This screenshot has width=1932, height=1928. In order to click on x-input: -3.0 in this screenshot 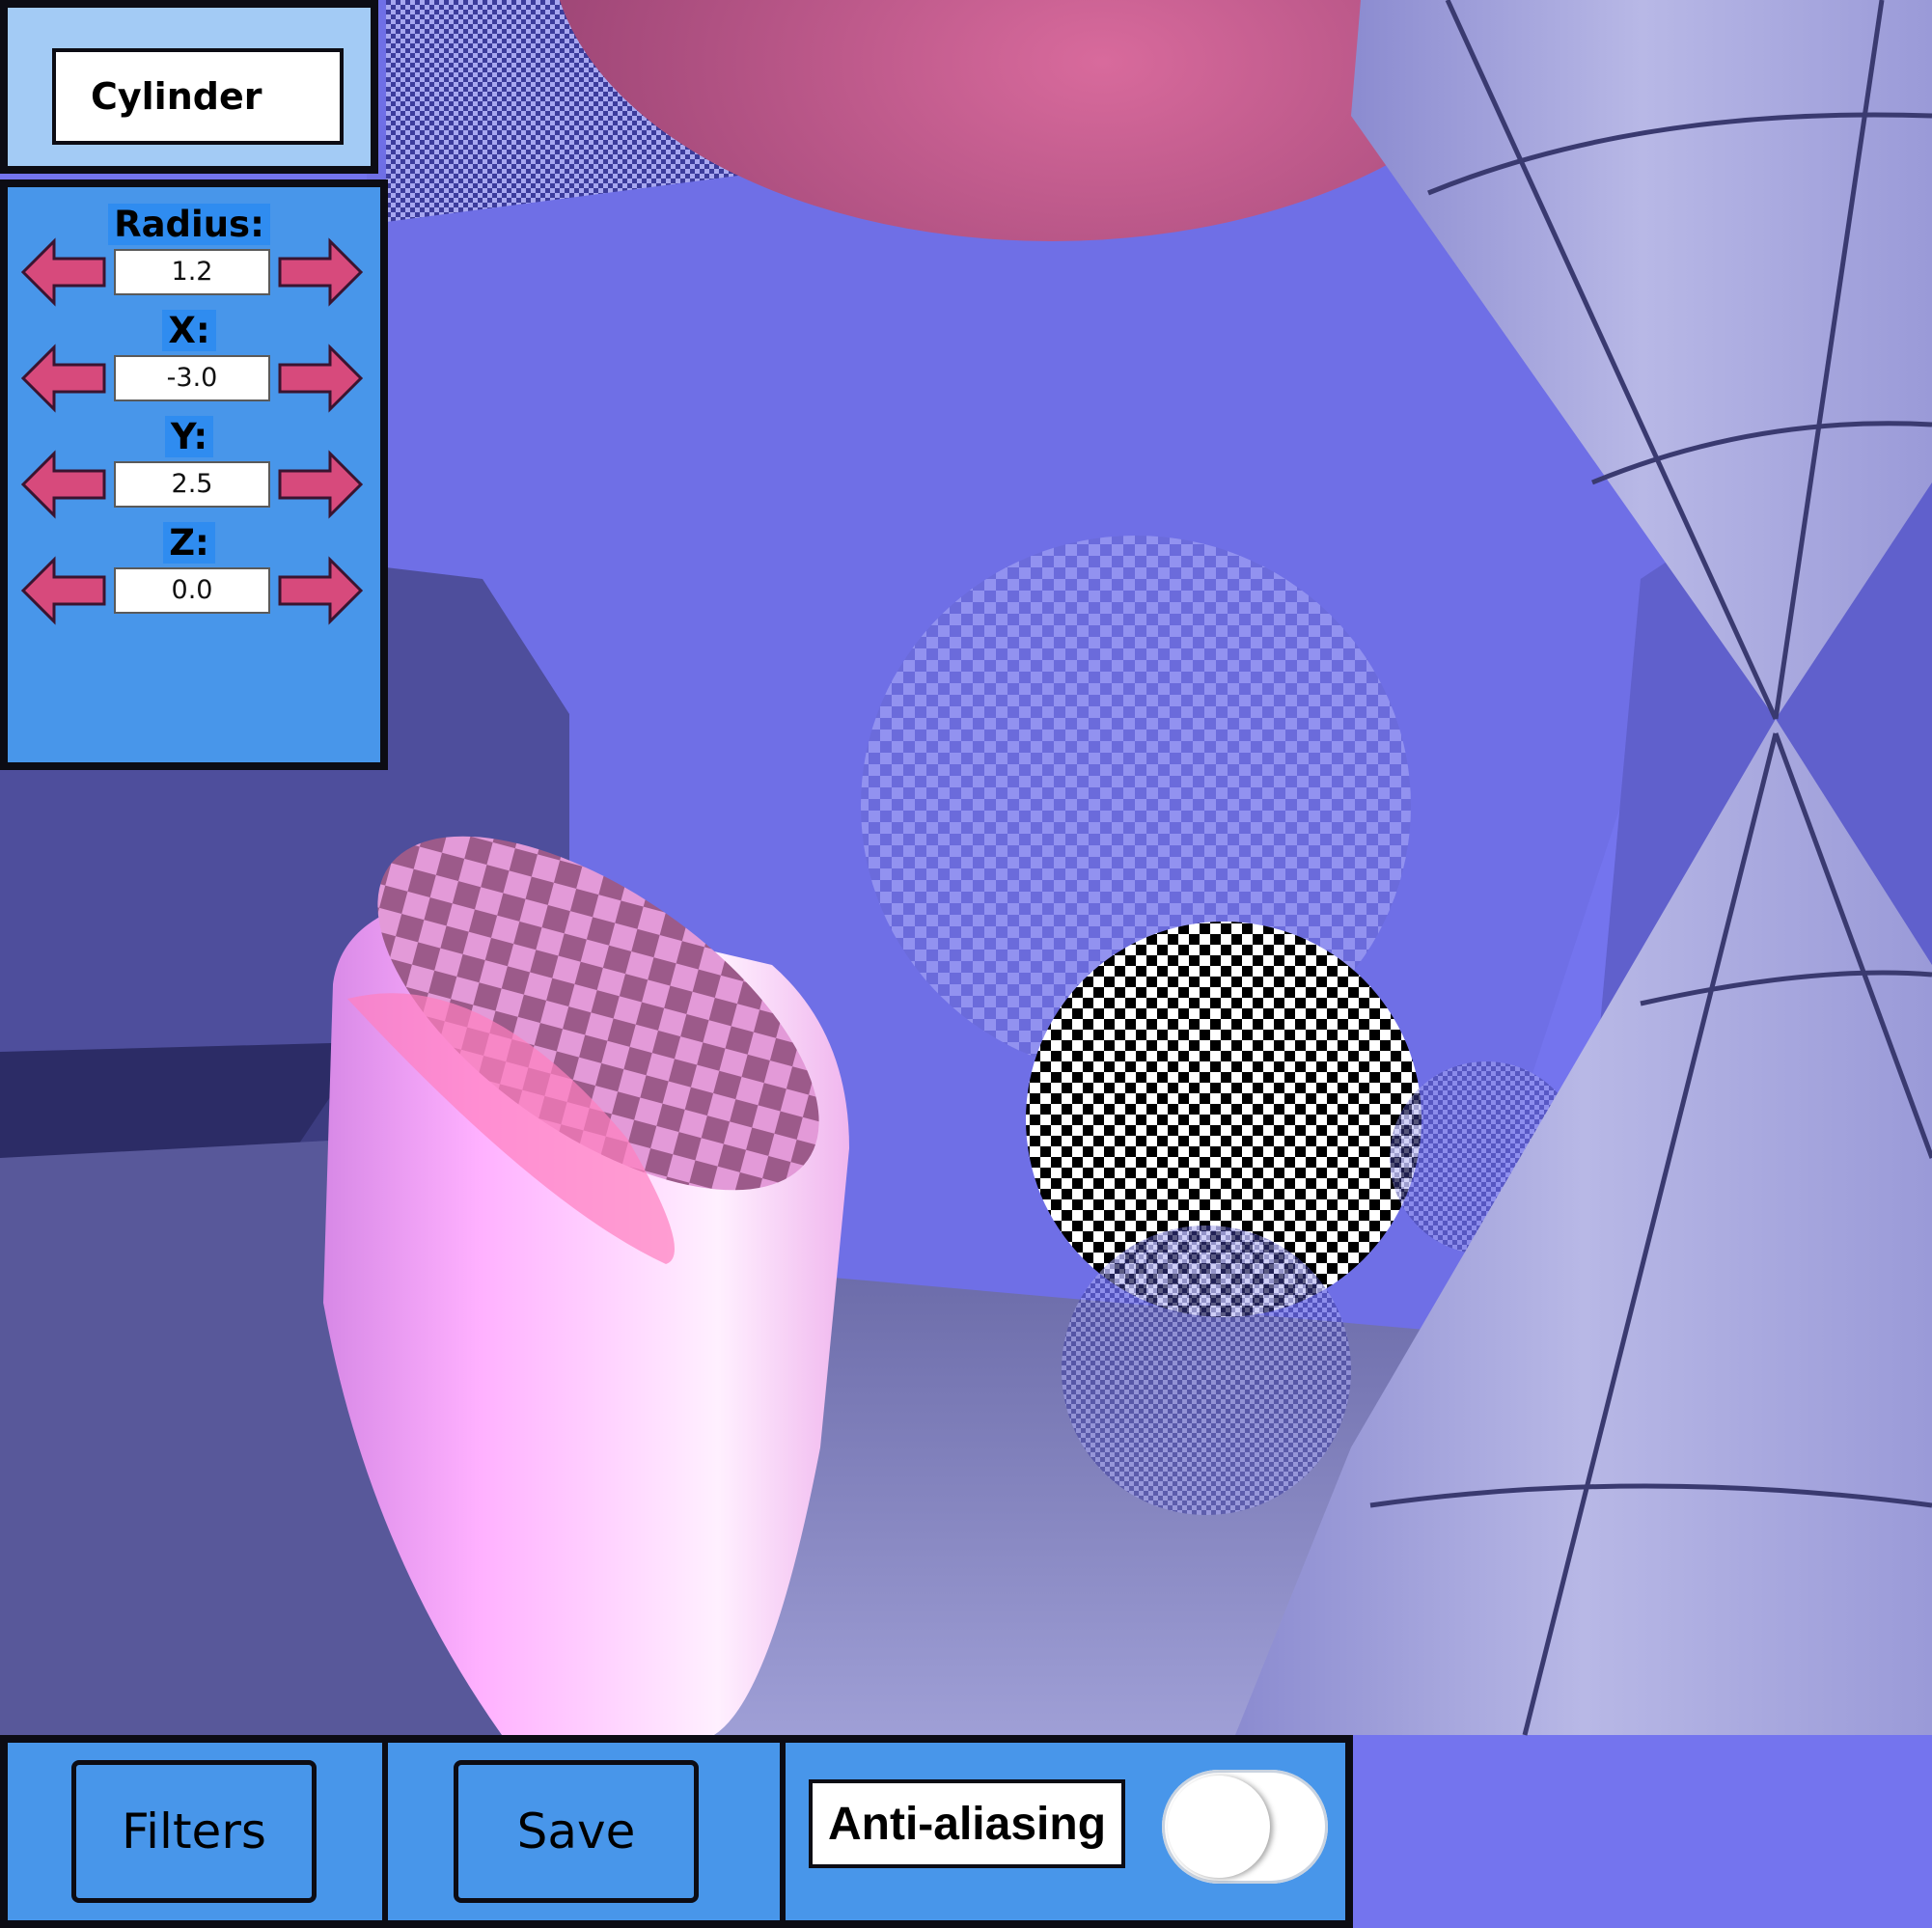, I will do `click(192, 378)`.